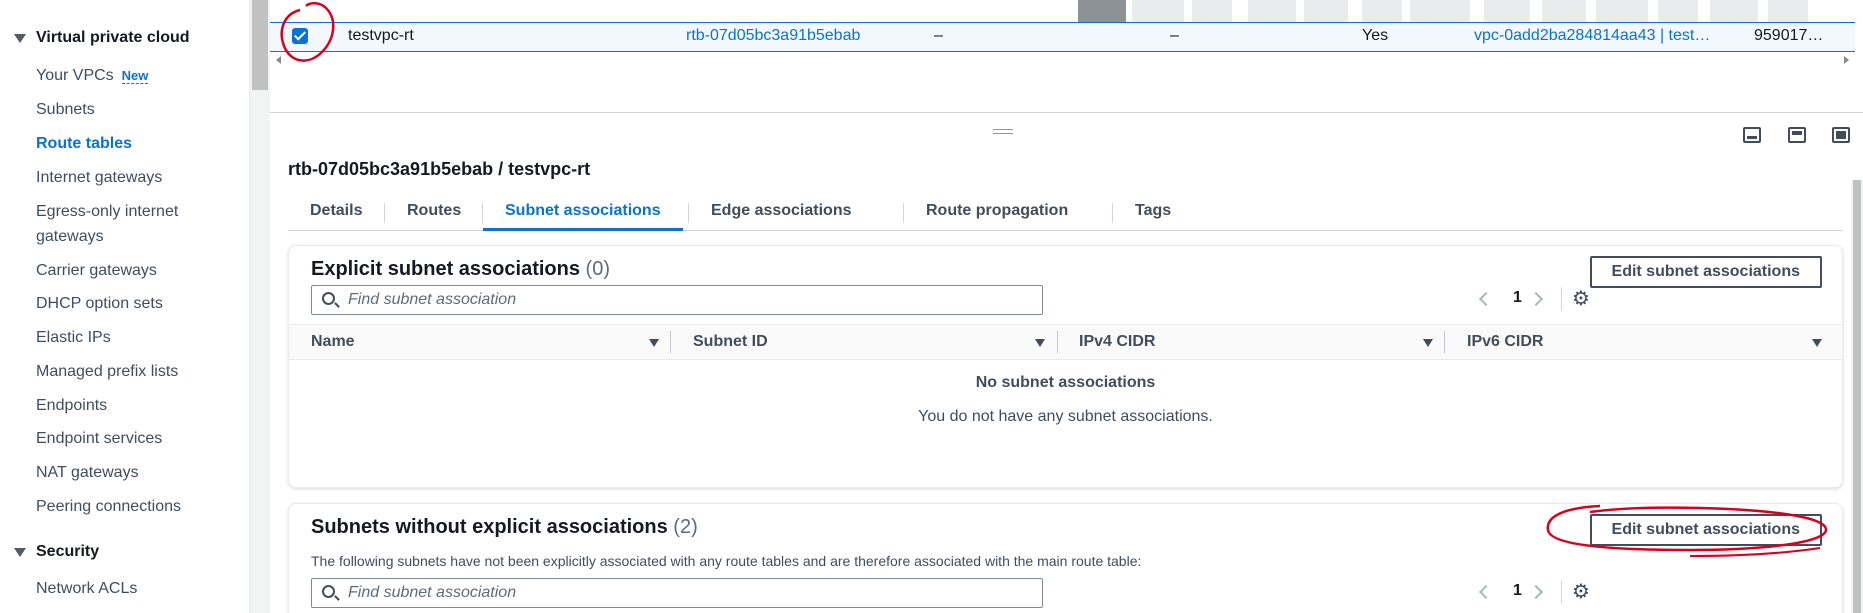 Image resolution: width=1863 pixels, height=613 pixels. I want to click on new-badge: New, so click(135, 76).